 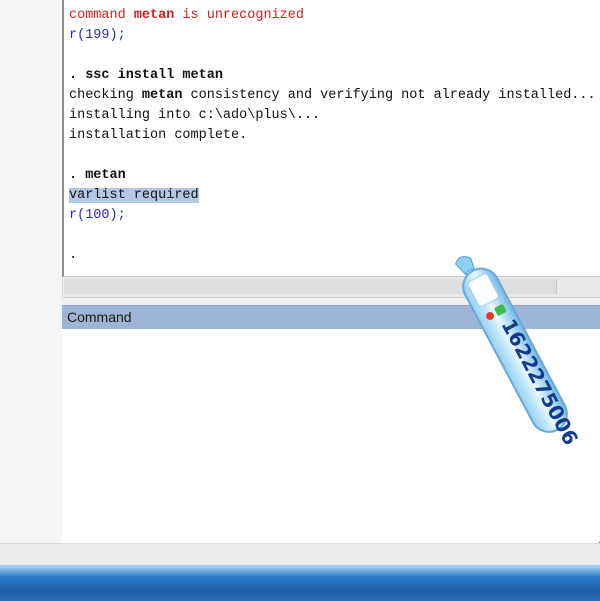 What do you see at coordinates (97, 35) in the screenshot?
I see `result-text: r(199);` at bounding box center [97, 35].